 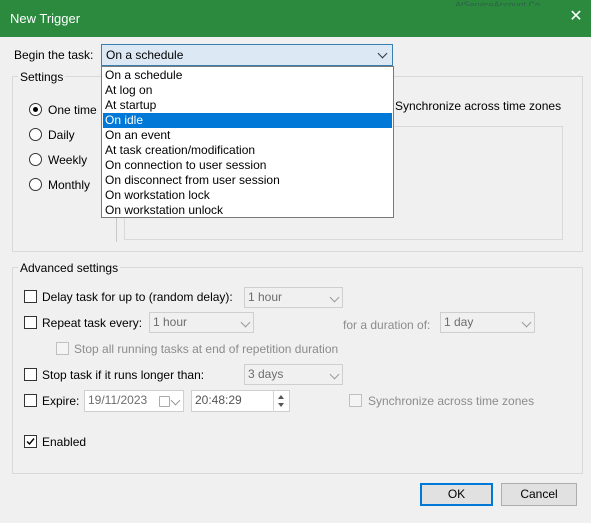 What do you see at coordinates (64, 442) in the screenshot?
I see `enabled-label: Enabled` at bounding box center [64, 442].